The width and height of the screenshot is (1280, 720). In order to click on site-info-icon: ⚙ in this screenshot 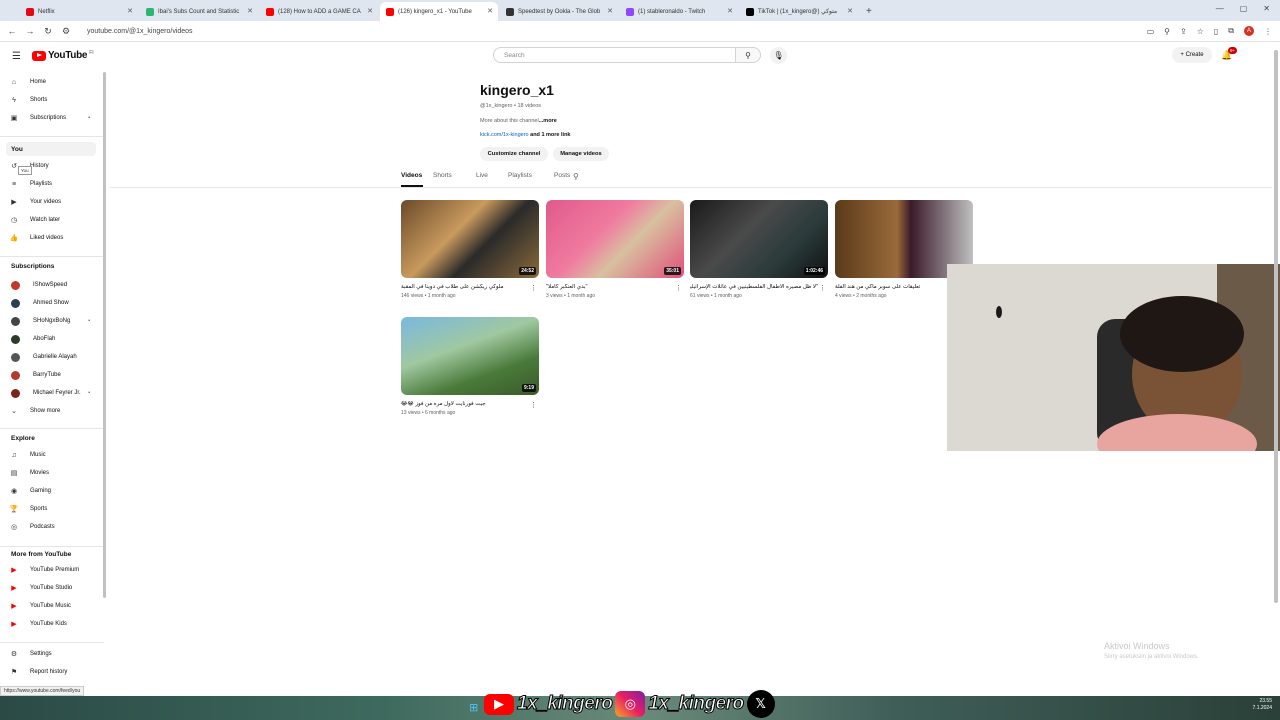, I will do `click(66, 31)`.